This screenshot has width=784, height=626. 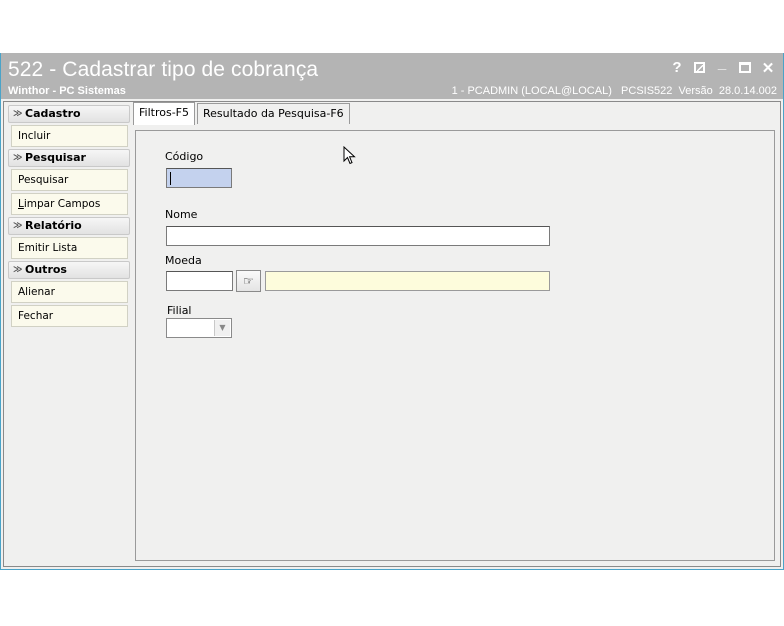 I want to click on window-title: 522 - Cadastrar tipo de cobrança, so click(x=163, y=69).